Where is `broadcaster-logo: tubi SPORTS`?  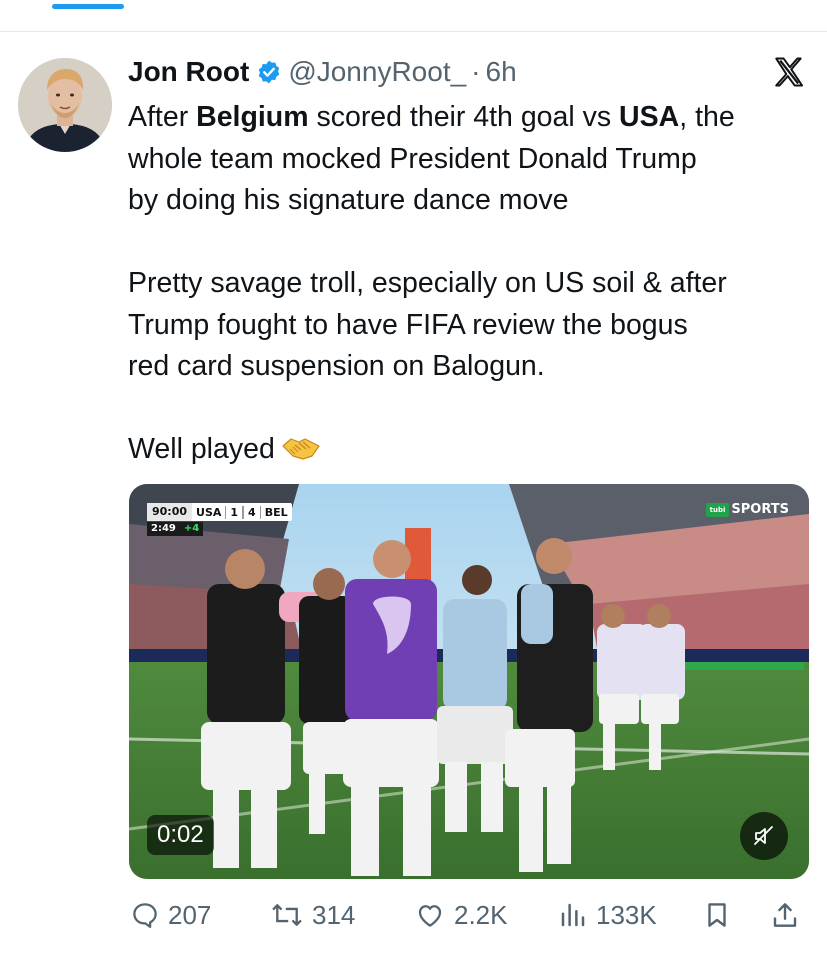 broadcaster-logo: tubi SPORTS is located at coordinates (747, 509).